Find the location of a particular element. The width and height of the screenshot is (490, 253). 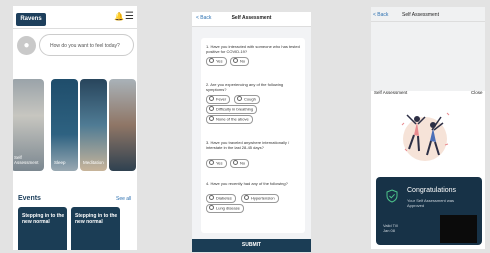

shield-check-icon is located at coordinates (392, 196).